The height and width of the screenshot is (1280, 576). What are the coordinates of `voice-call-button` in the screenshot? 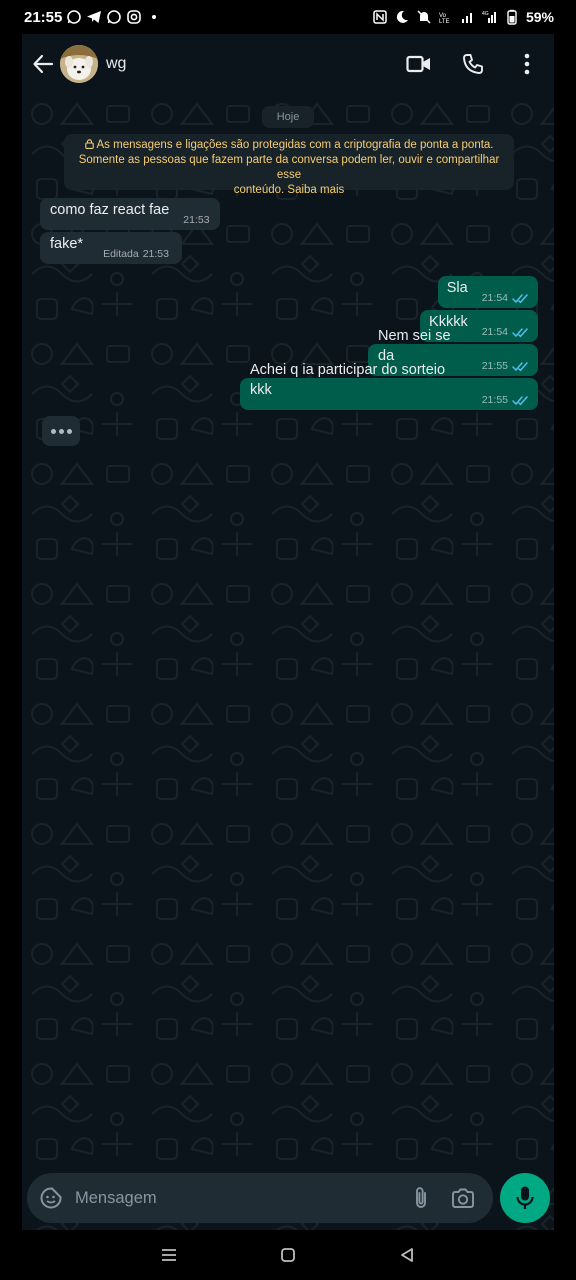 It's located at (473, 64).